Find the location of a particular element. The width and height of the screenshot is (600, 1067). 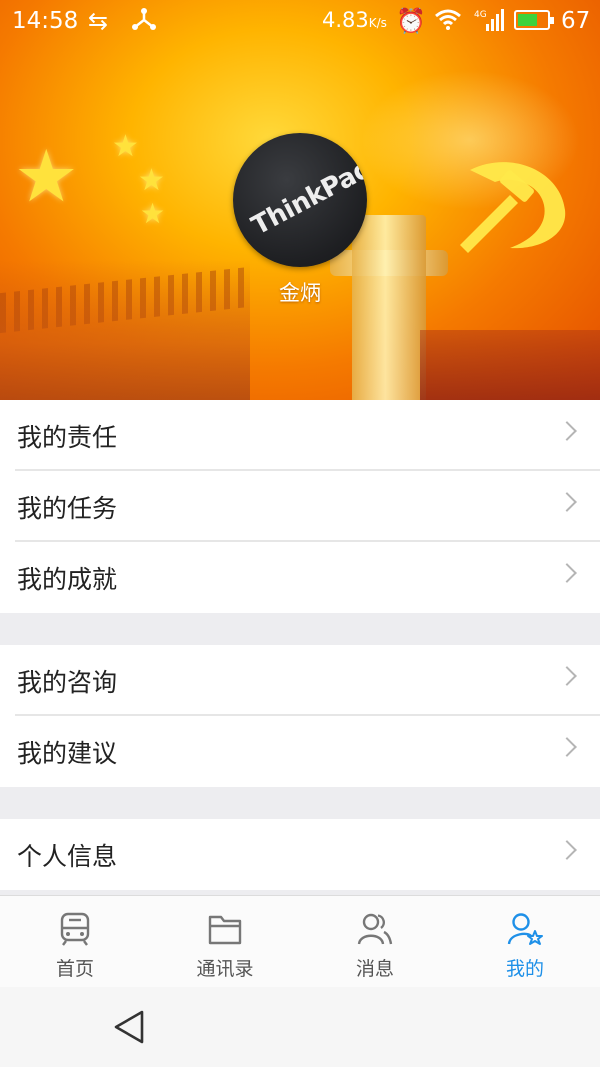

avatar-logo: ThinkPad is located at coordinates (307, 197).